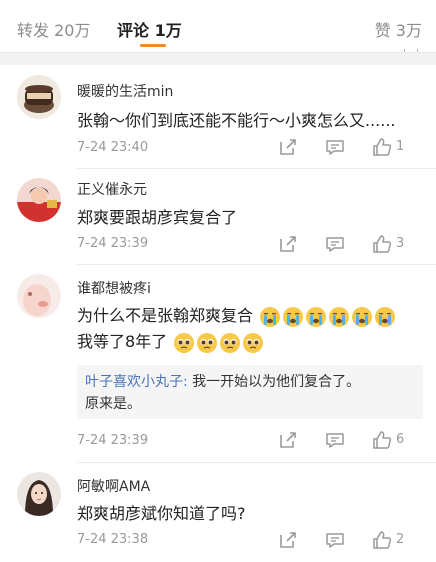 The width and height of the screenshot is (436, 562). Describe the element at coordinates (161, 513) in the screenshot. I see `comment-text: 郑爽胡彦斌你知道了吗?` at that location.